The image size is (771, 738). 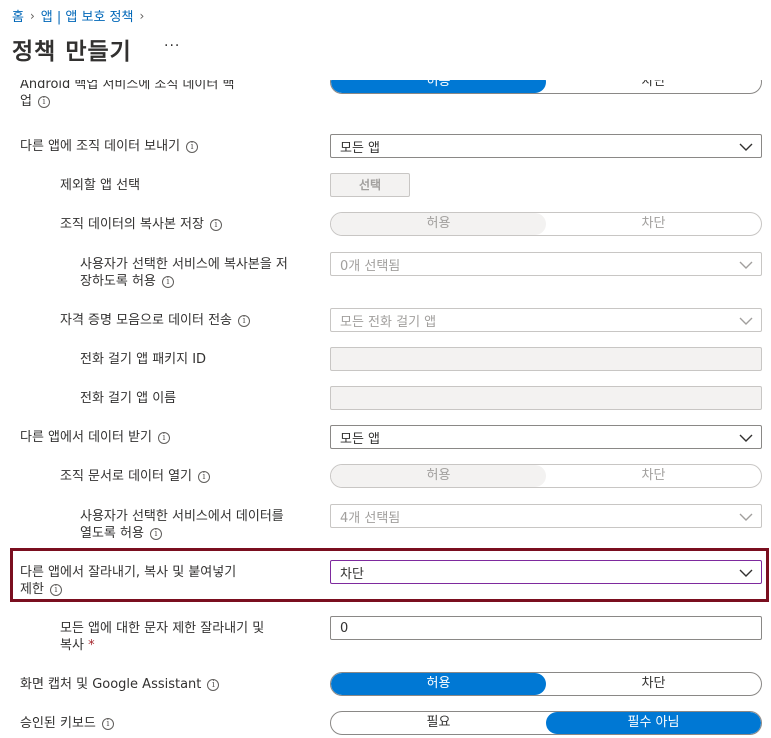 What do you see at coordinates (370, 266) in the screenshot?
I see `select-value: 0개 선택됨` at bounding box center [370, 266].